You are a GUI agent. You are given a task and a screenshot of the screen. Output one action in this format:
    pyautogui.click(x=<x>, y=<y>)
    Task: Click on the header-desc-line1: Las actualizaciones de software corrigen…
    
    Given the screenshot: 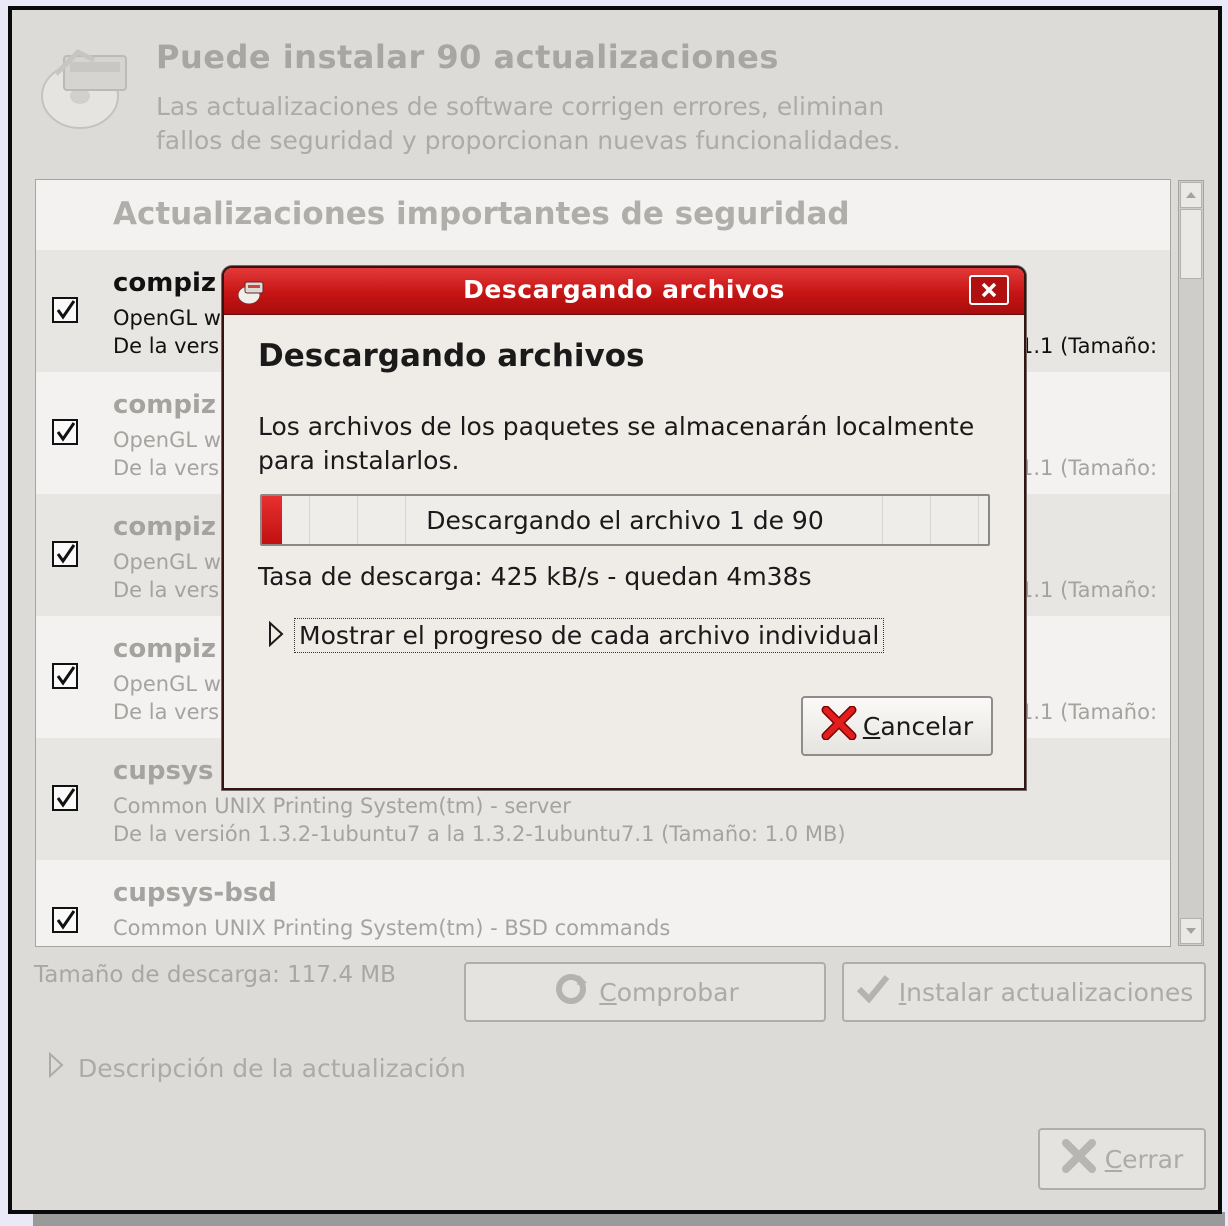 What is the action you would take?
    pyautogui.click(x=520, y=106)
    